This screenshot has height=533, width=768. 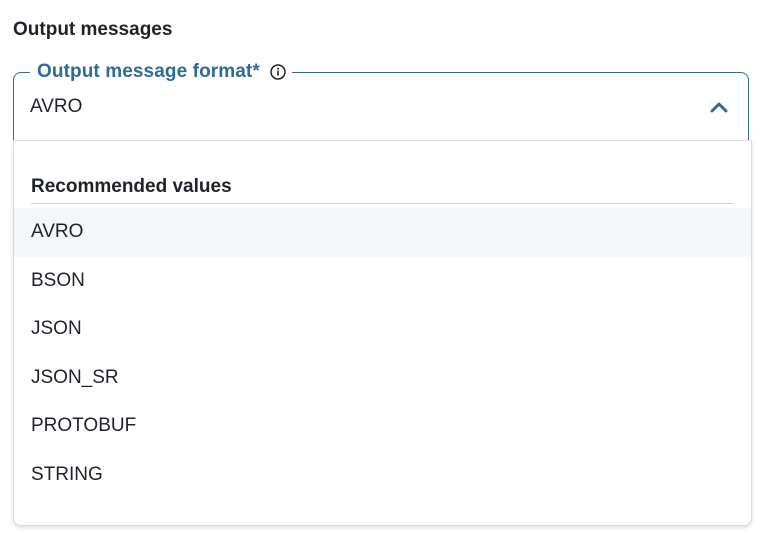 What do you see at coordinates (382, 203) in the screenshot?
I see `dropdown-group-divider` at bounding box center [382, 203].